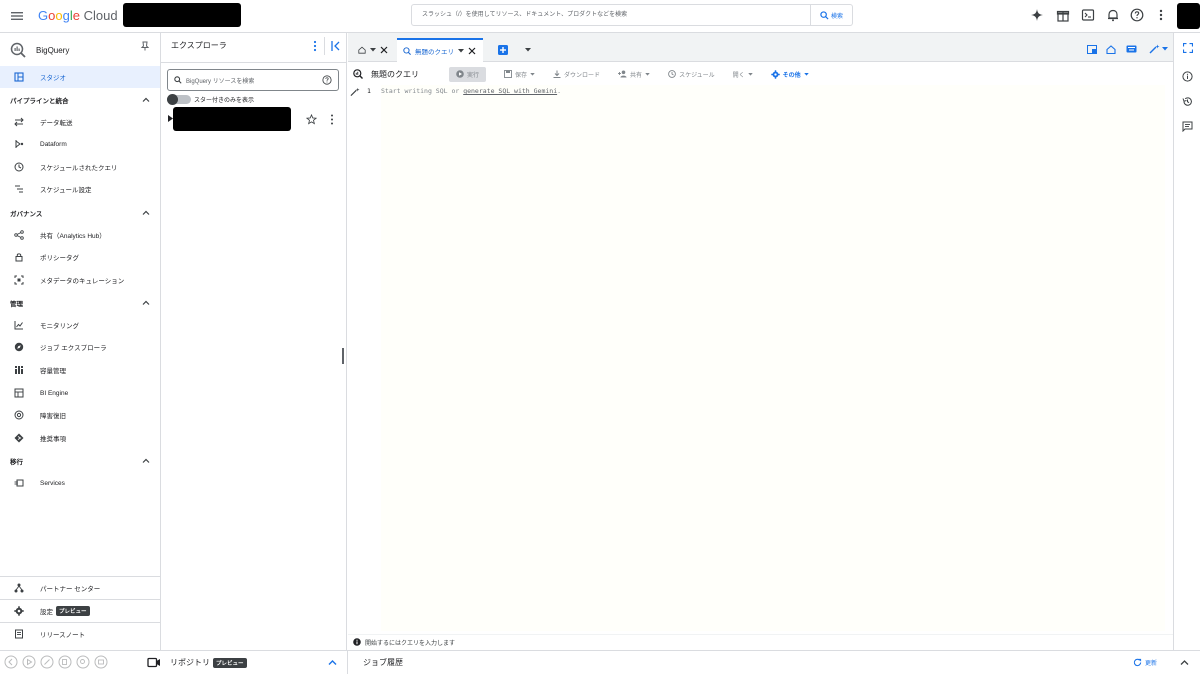 The image size is (1200, 674). Describe the element at coordinates (358, 74) in the screenshot. I see `query-editor-icon` at that location.